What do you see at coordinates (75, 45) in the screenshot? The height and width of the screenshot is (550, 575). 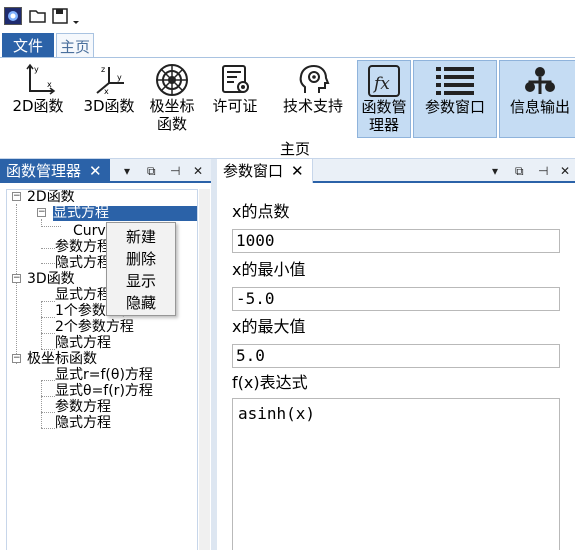 I see `menu-home-tab: 主页` at bounding box center [75, 45].